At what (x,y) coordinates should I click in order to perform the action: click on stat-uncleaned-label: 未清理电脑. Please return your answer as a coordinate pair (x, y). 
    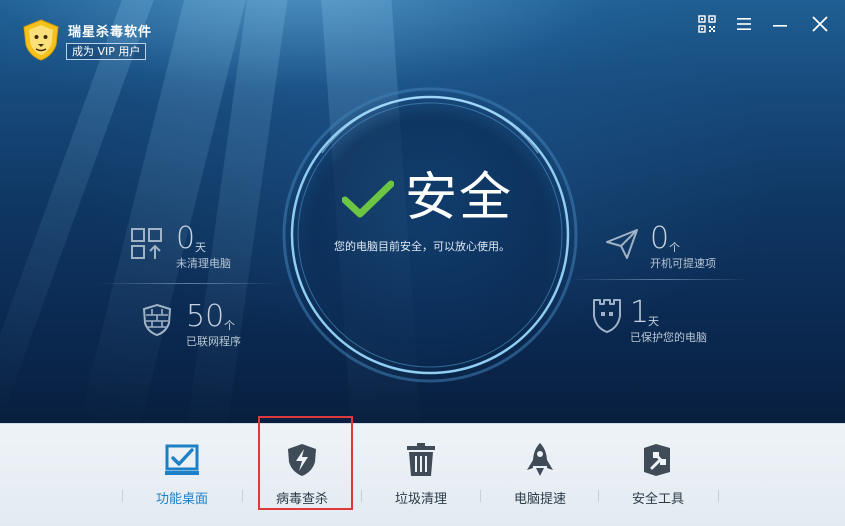
    Looking at the image, I should click on (203, 263).